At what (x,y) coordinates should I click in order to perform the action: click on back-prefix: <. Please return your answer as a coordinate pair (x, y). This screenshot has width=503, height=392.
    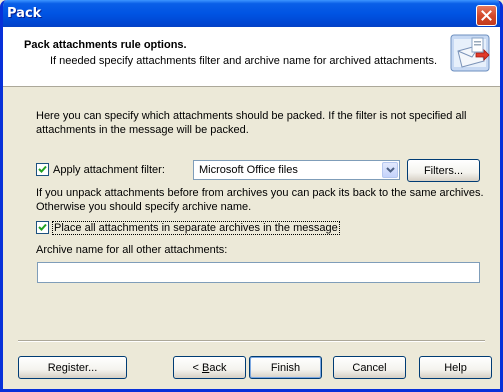
    Looking at the image, I should click on (197, 367).